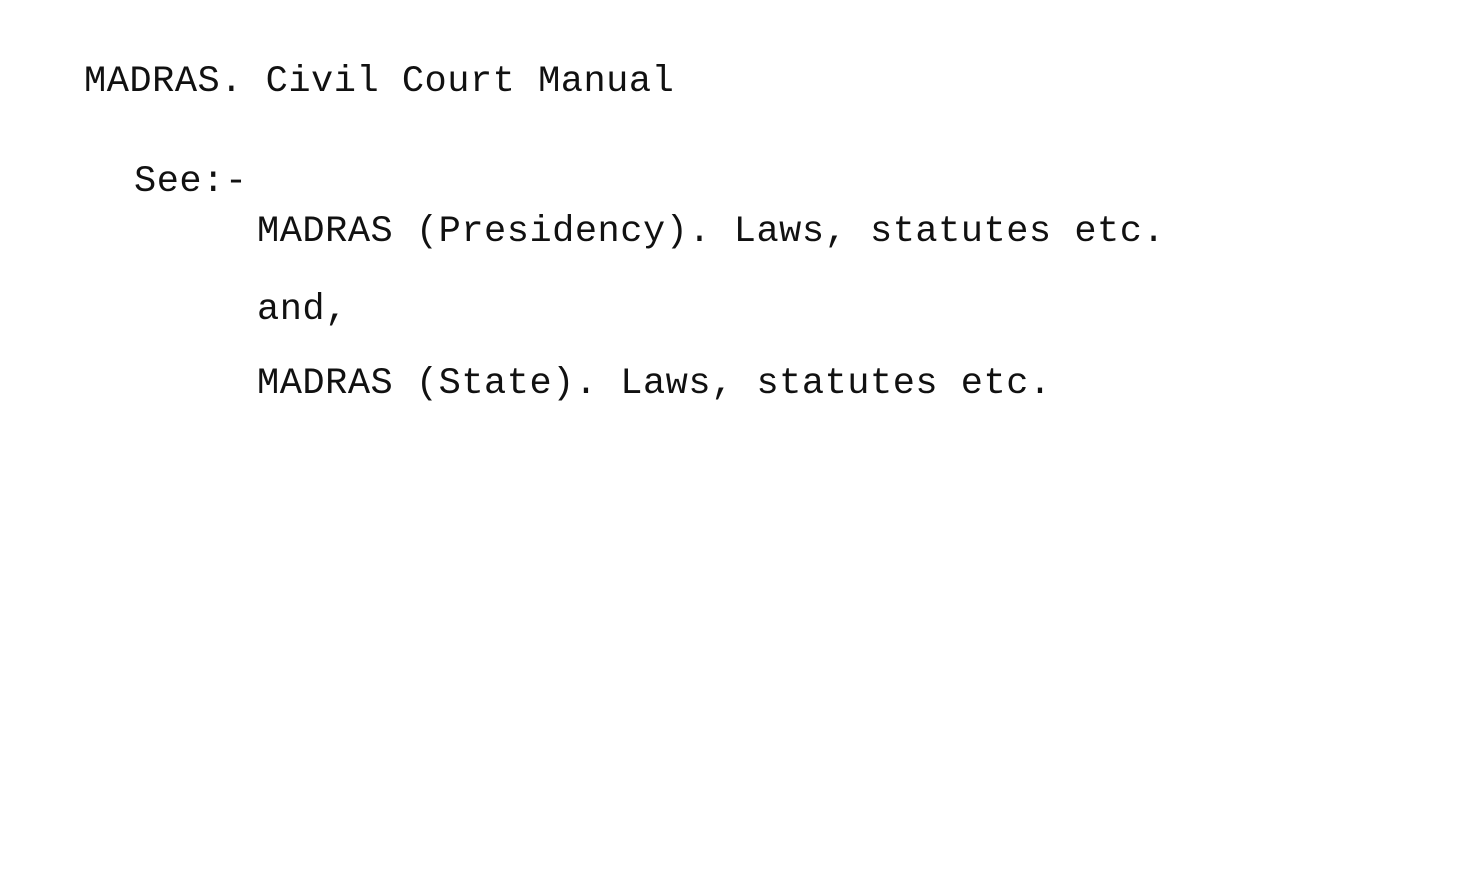 The width and height of the screenshot is (1480, 895). I want to click on reference-presidency: MADRAS (Presidency). Laws, statutes etc., so click(711, 232).